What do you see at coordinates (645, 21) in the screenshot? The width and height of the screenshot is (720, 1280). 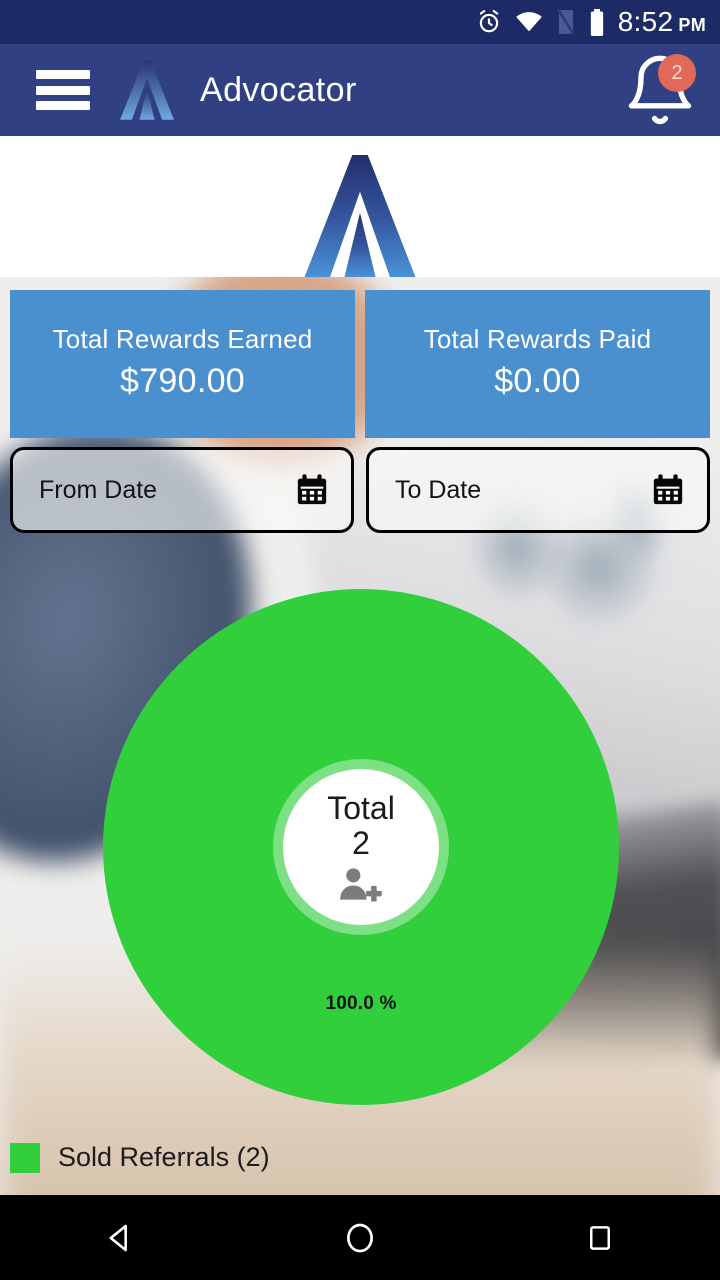 I see `status-bar-time: 8:52` at bounding box center [645, 21].